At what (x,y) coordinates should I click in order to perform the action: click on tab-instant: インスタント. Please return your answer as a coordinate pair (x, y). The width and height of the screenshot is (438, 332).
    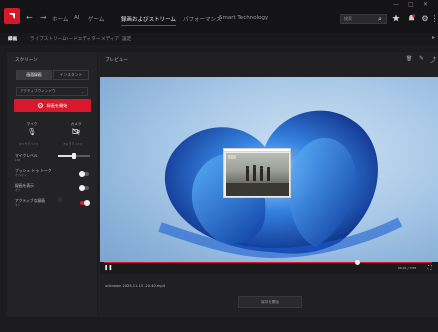
    Looking at the image, I should click on (71, 75).